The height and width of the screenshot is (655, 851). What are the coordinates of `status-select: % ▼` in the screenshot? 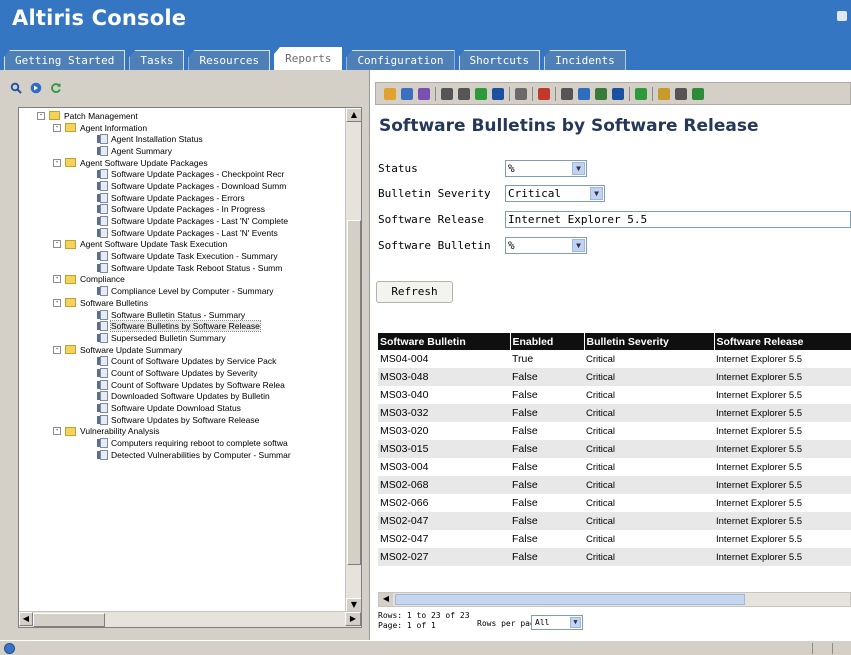 It's located at (546, 168).